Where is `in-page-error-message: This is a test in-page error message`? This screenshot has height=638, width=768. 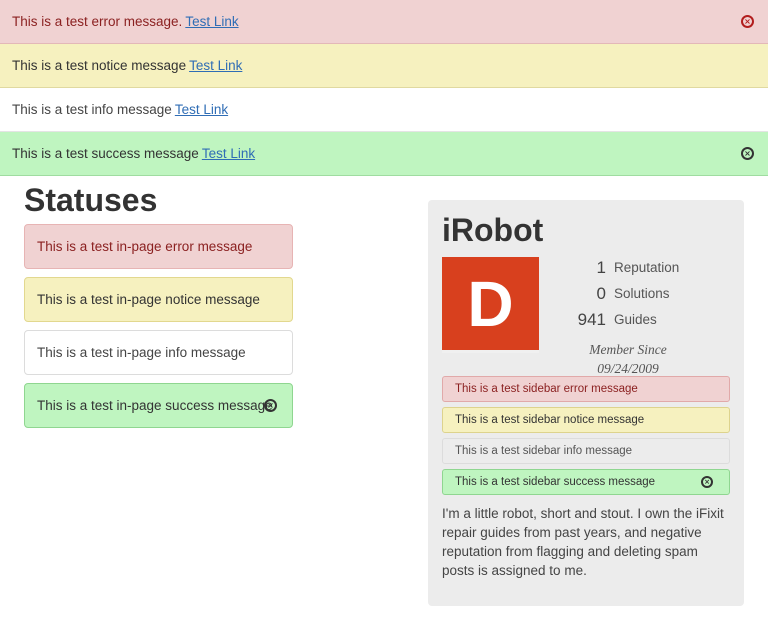
in-page-error-message: This is a test in-page error message is located at coordinates (158, 246).